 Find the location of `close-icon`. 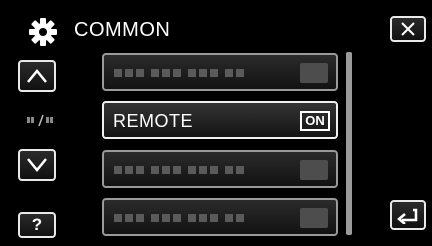

close-icon is located at coordinates (408, 29).